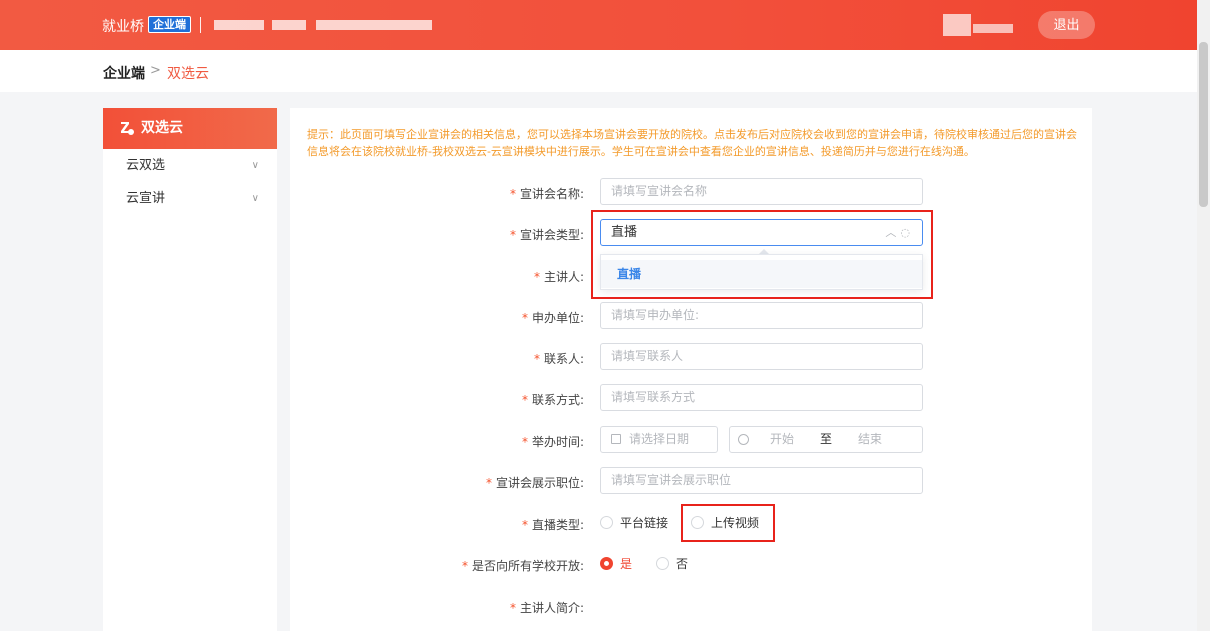 Image resolution: width=1210 pixels, height=631 pixels. What do you see at coordinates (761, 315) in the screenshot?
I see `organizer-input: 请填写申办单位:` at bounding box center [761, 315].